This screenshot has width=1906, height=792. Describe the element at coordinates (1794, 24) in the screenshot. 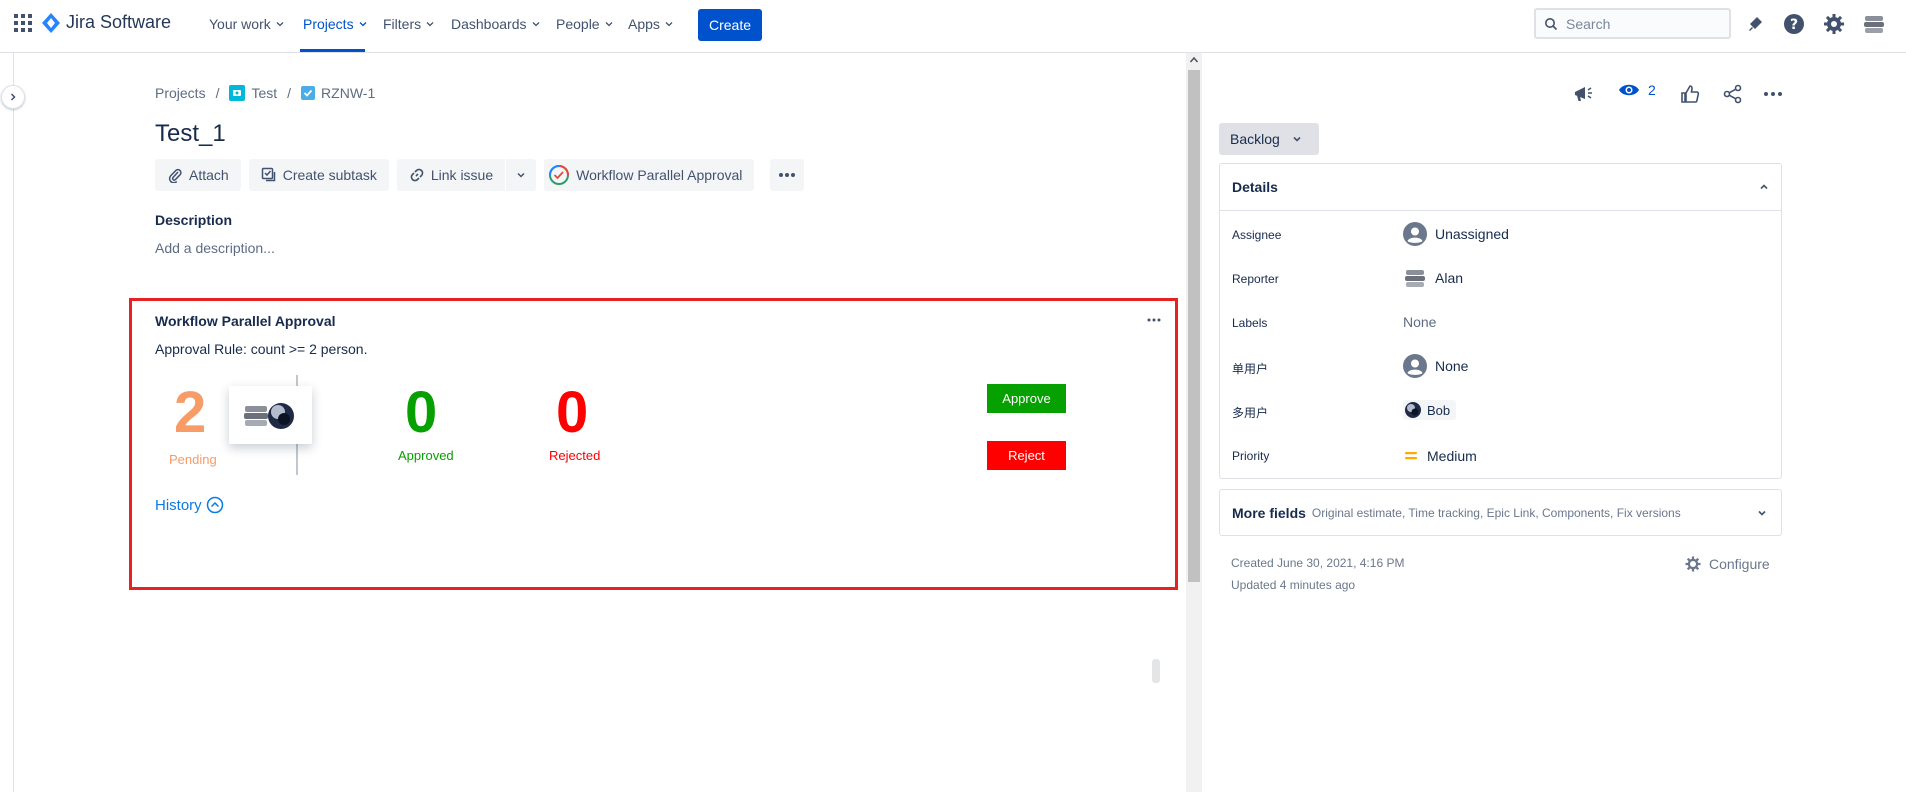

I see `help-icon: ?` at that location.